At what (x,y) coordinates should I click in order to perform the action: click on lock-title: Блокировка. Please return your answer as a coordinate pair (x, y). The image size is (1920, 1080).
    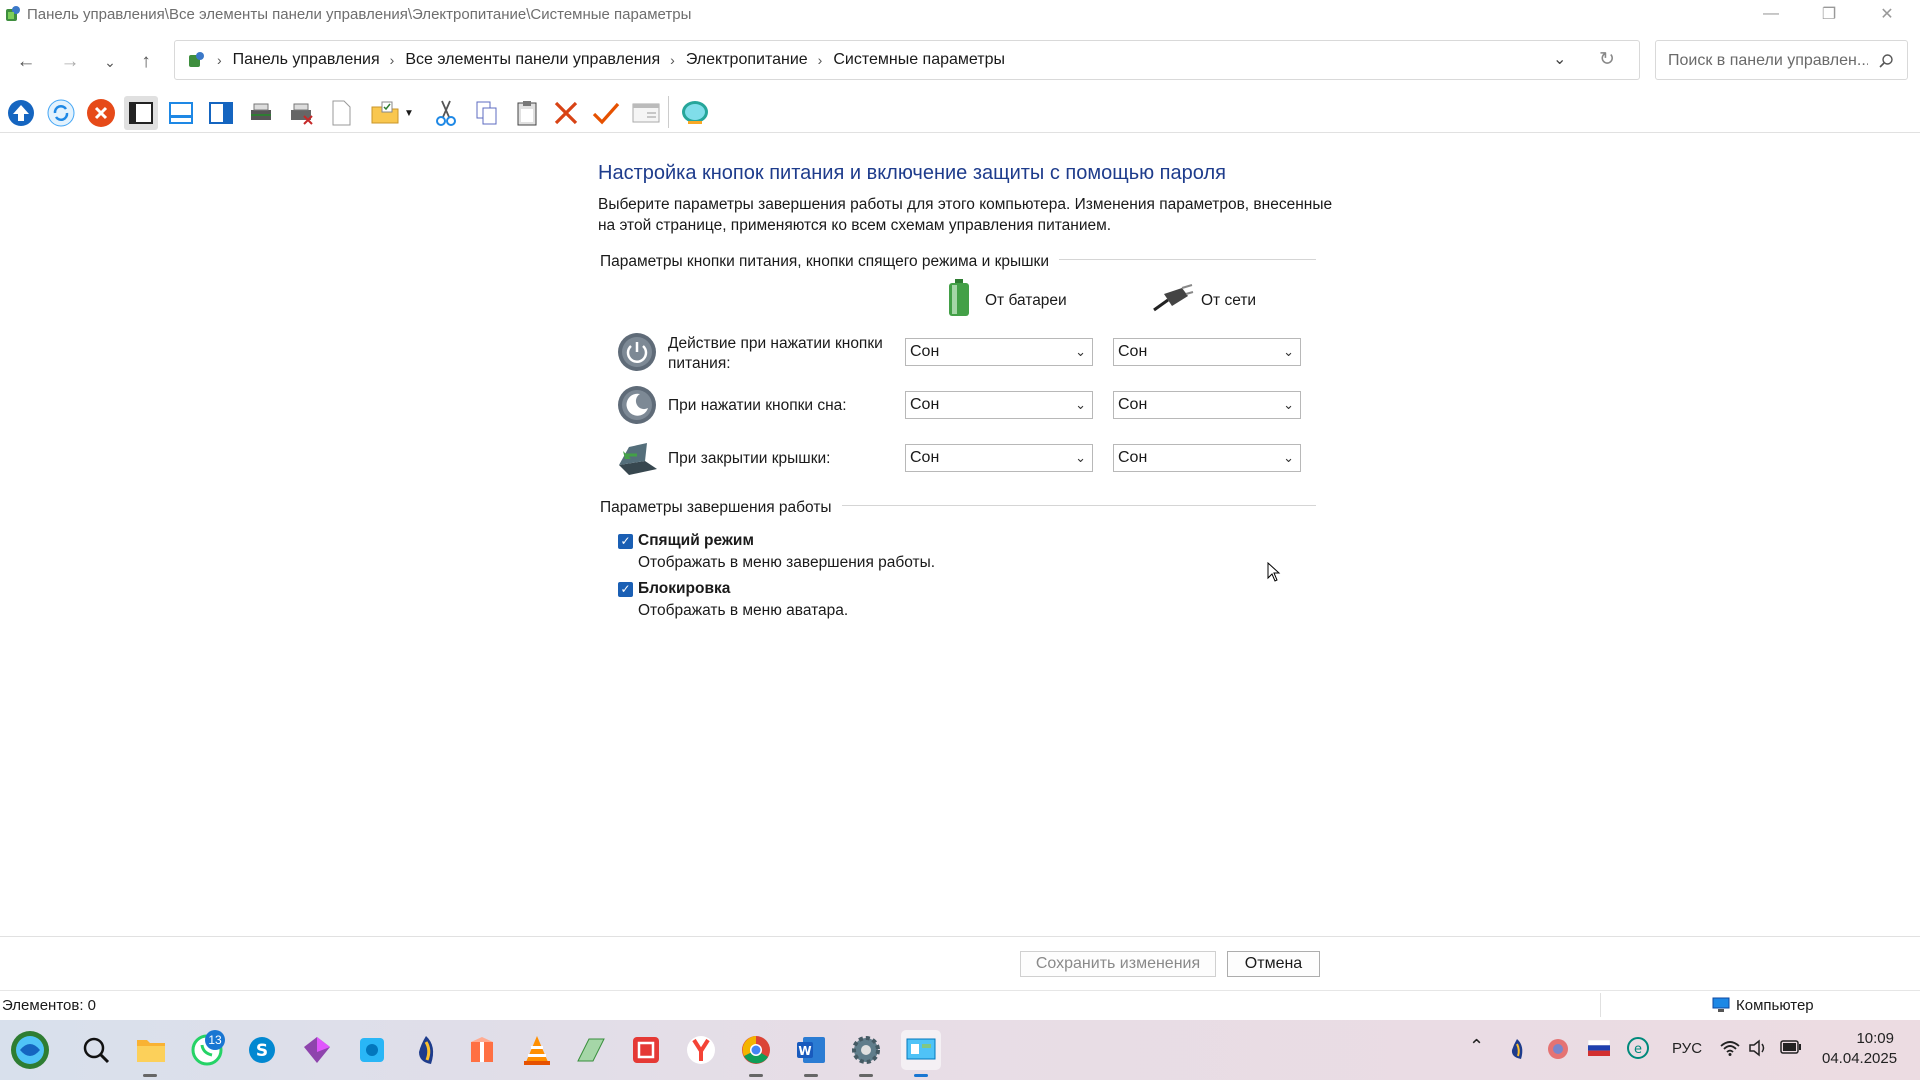
    Looking at the image, I should click on (684, 589).